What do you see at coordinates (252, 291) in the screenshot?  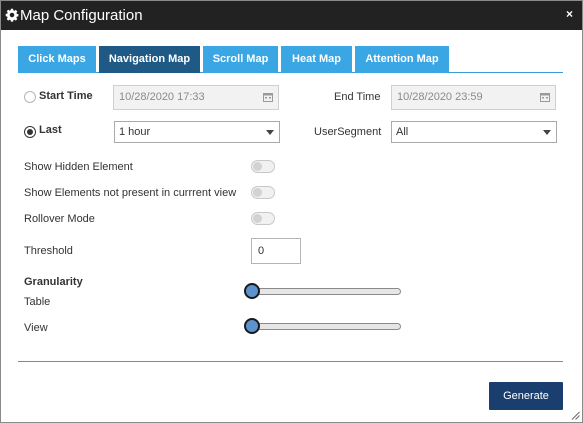 I see `table-granularity-slider-handle` at bounding box center [252, 291].